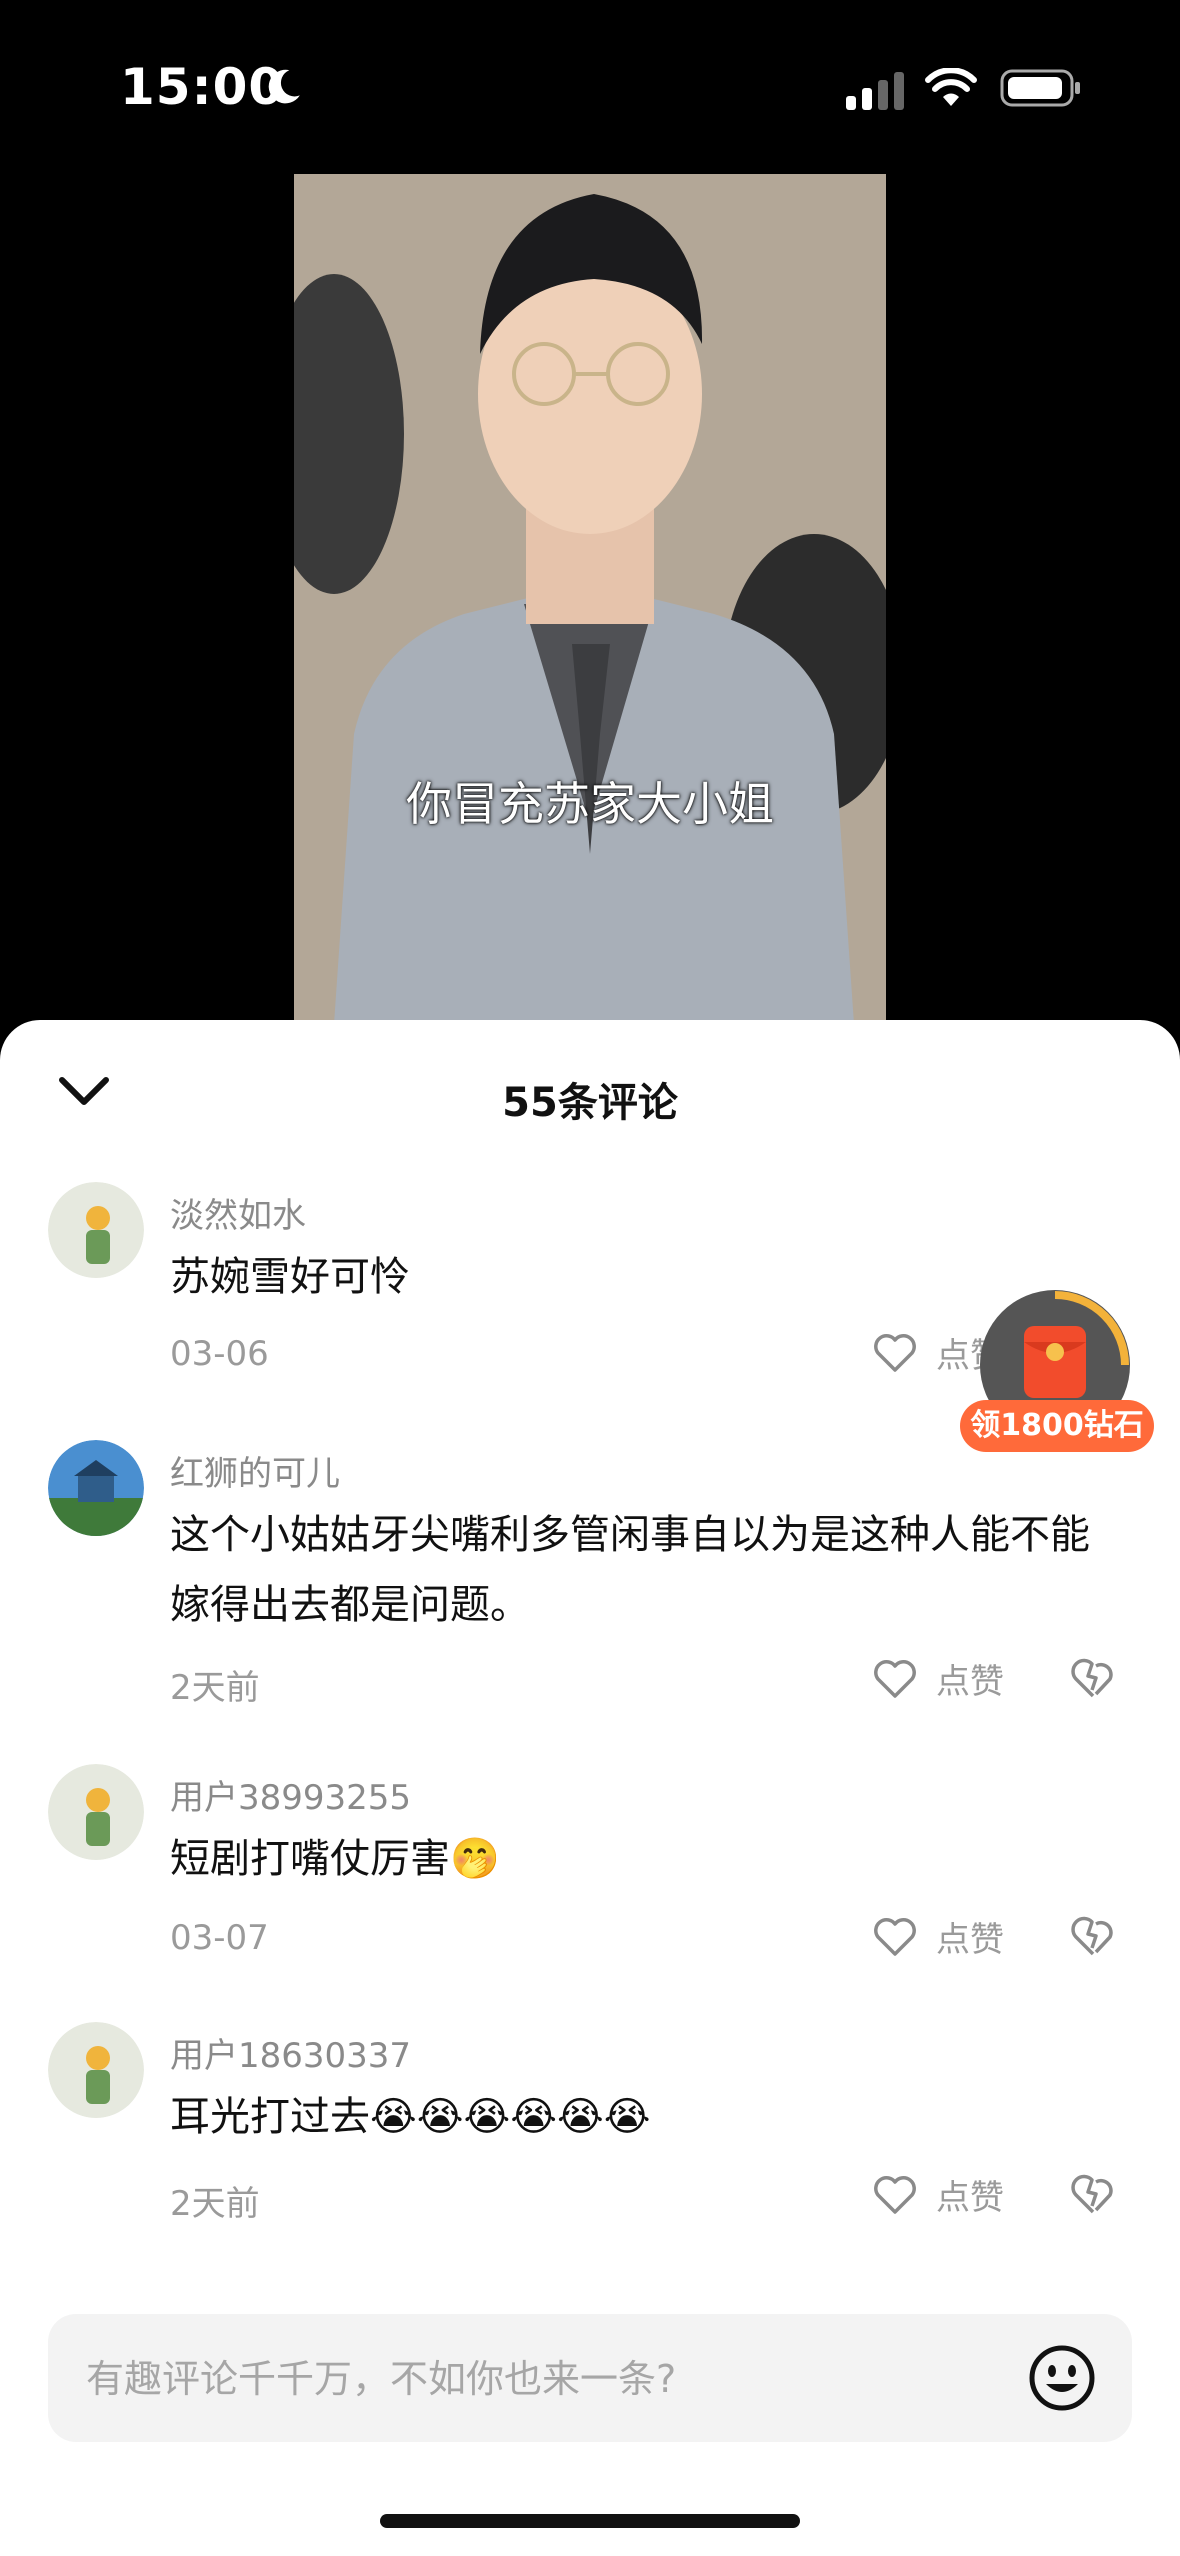 This screenshot has height=2556, width=1180. What do you see at coordinates (335, 1859) in the screenshot?
I see `comment-text: 短剧打嘴仗厉害🤭` at bounding box center [335, 1859].